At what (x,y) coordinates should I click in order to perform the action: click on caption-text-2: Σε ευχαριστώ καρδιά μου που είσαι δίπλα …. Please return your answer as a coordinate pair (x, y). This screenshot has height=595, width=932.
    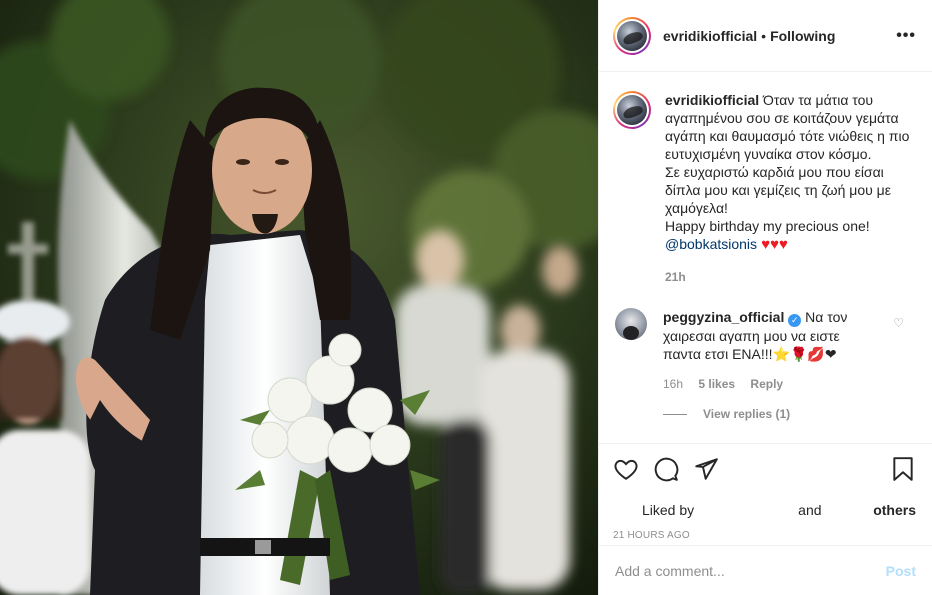
    Looking at the image, I should click on (778, 190).